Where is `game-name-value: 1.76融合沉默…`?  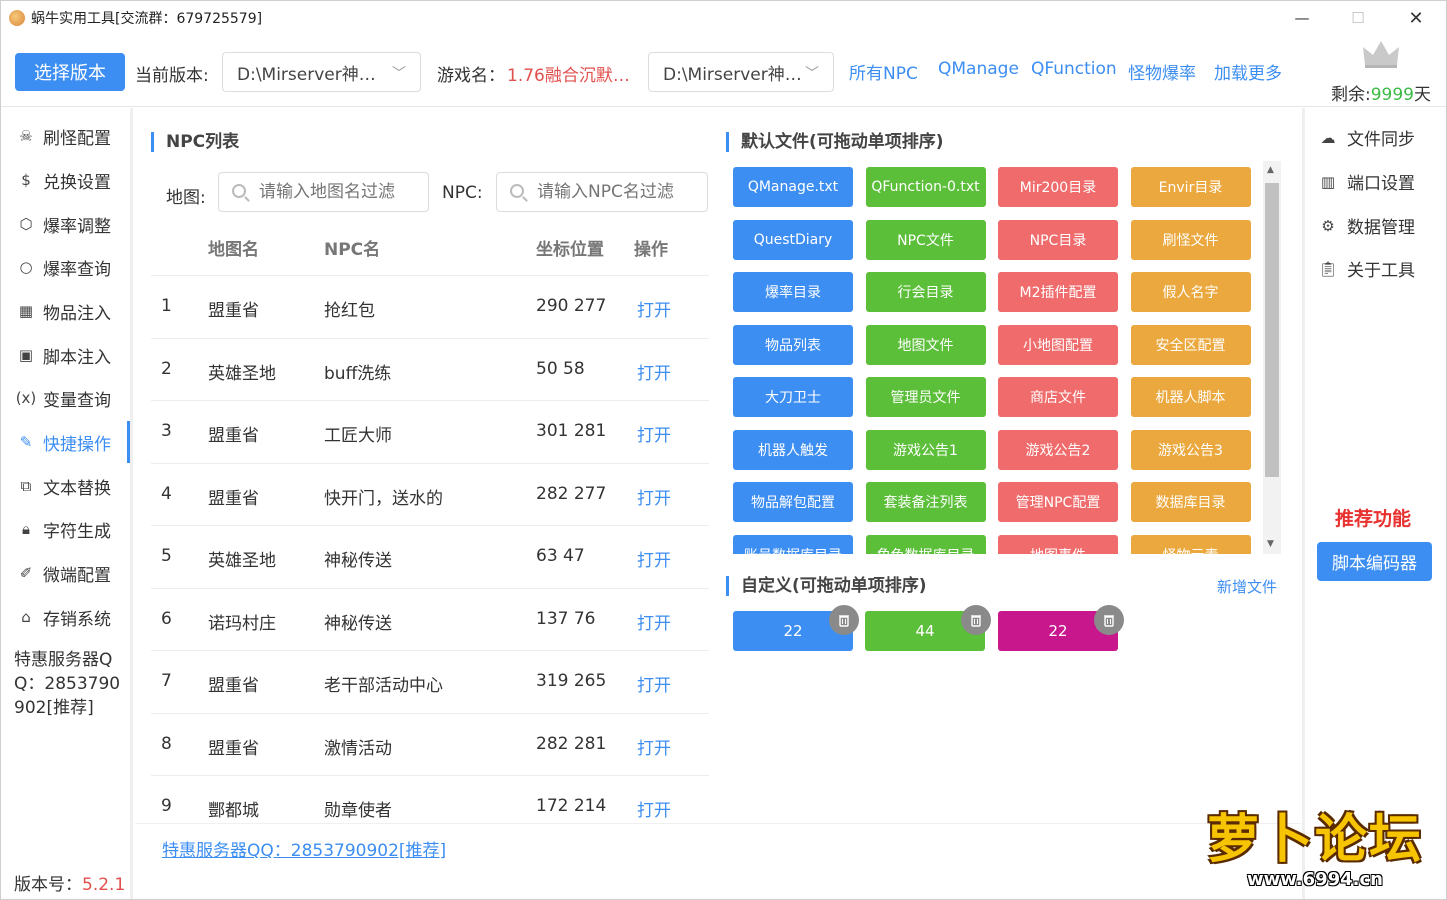
game-name-value: 1.76融合沉默… is located at coordinates (568, 76).